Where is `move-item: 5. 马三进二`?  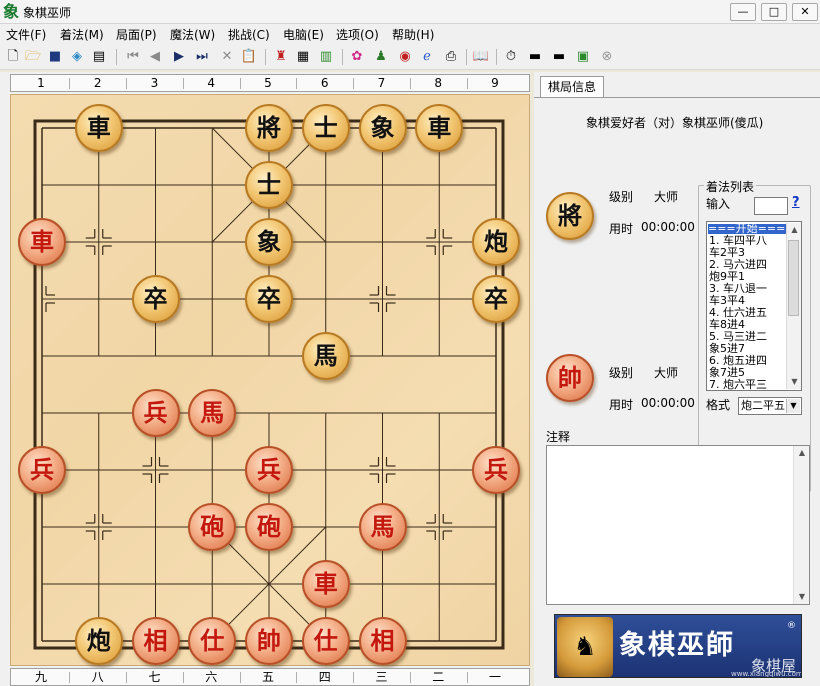 move-item: 5. 马三进二 is located at coordinates (738, 336).